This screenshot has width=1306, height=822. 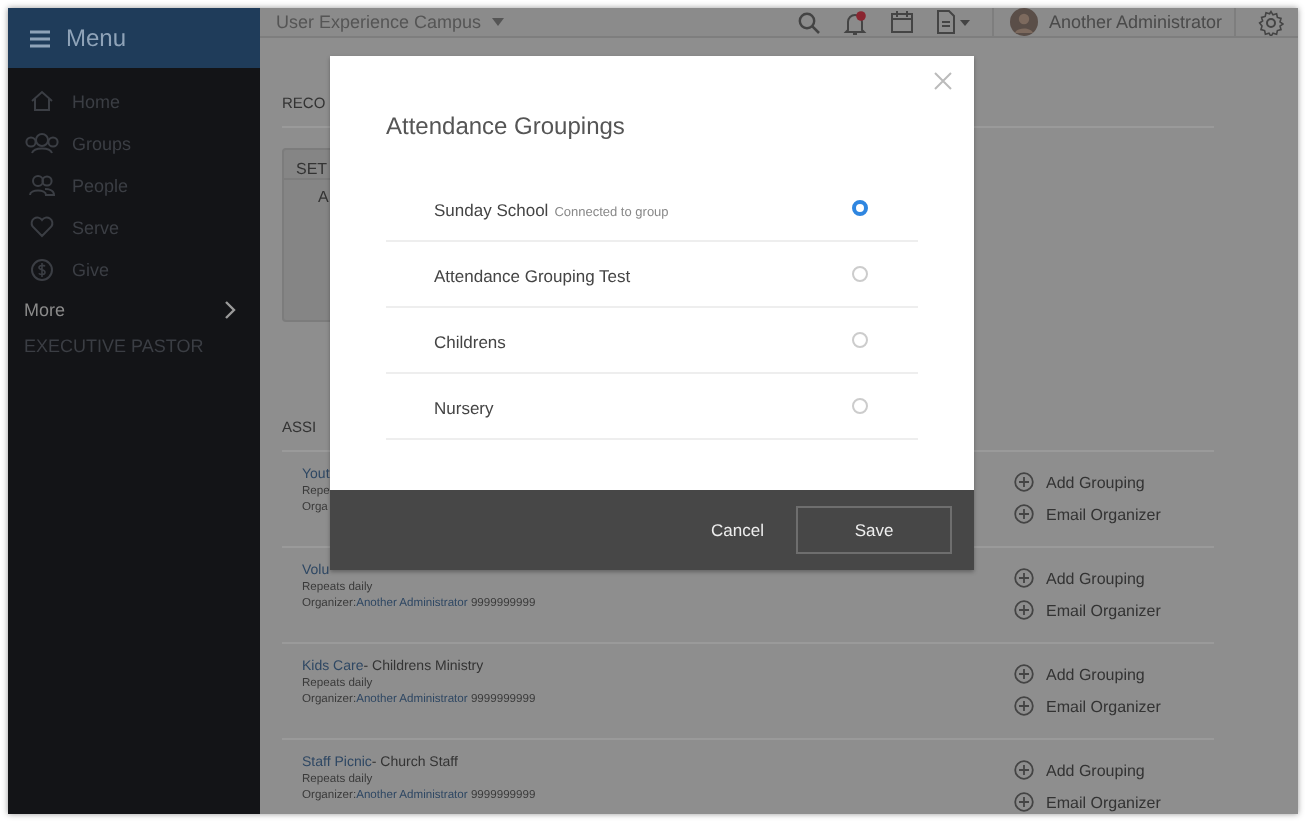 What do you see at coordinates (312, 169) in the screenshot?
I see `panel-header: SET` at bounding box center [312, 169].